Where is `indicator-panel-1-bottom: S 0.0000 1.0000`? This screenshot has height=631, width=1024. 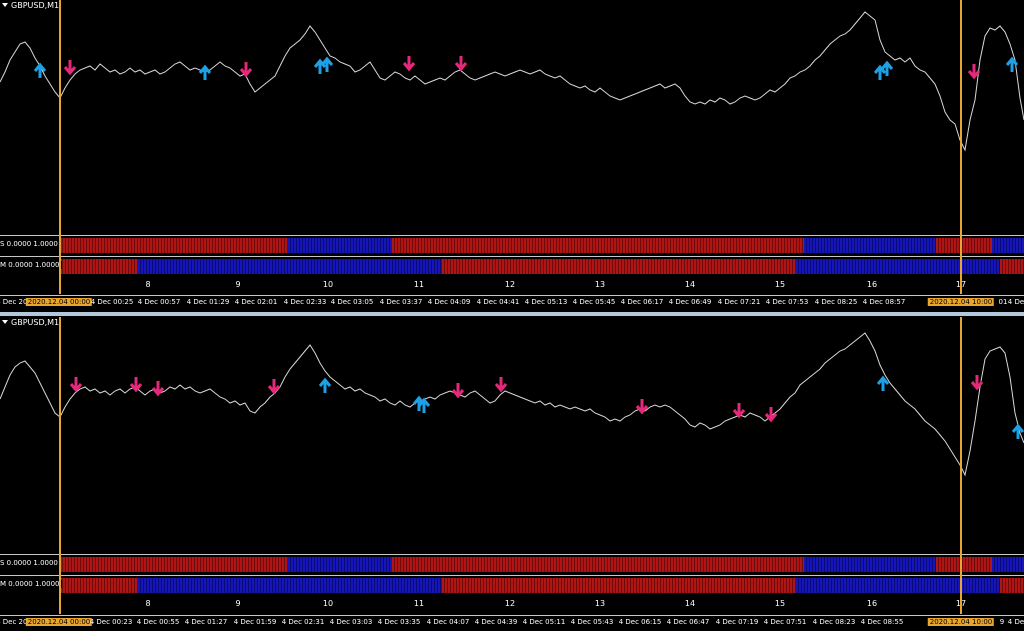
indicator-panel-1-bottom: S 0.0000 1.0000 is located at coordinates (512, 564).